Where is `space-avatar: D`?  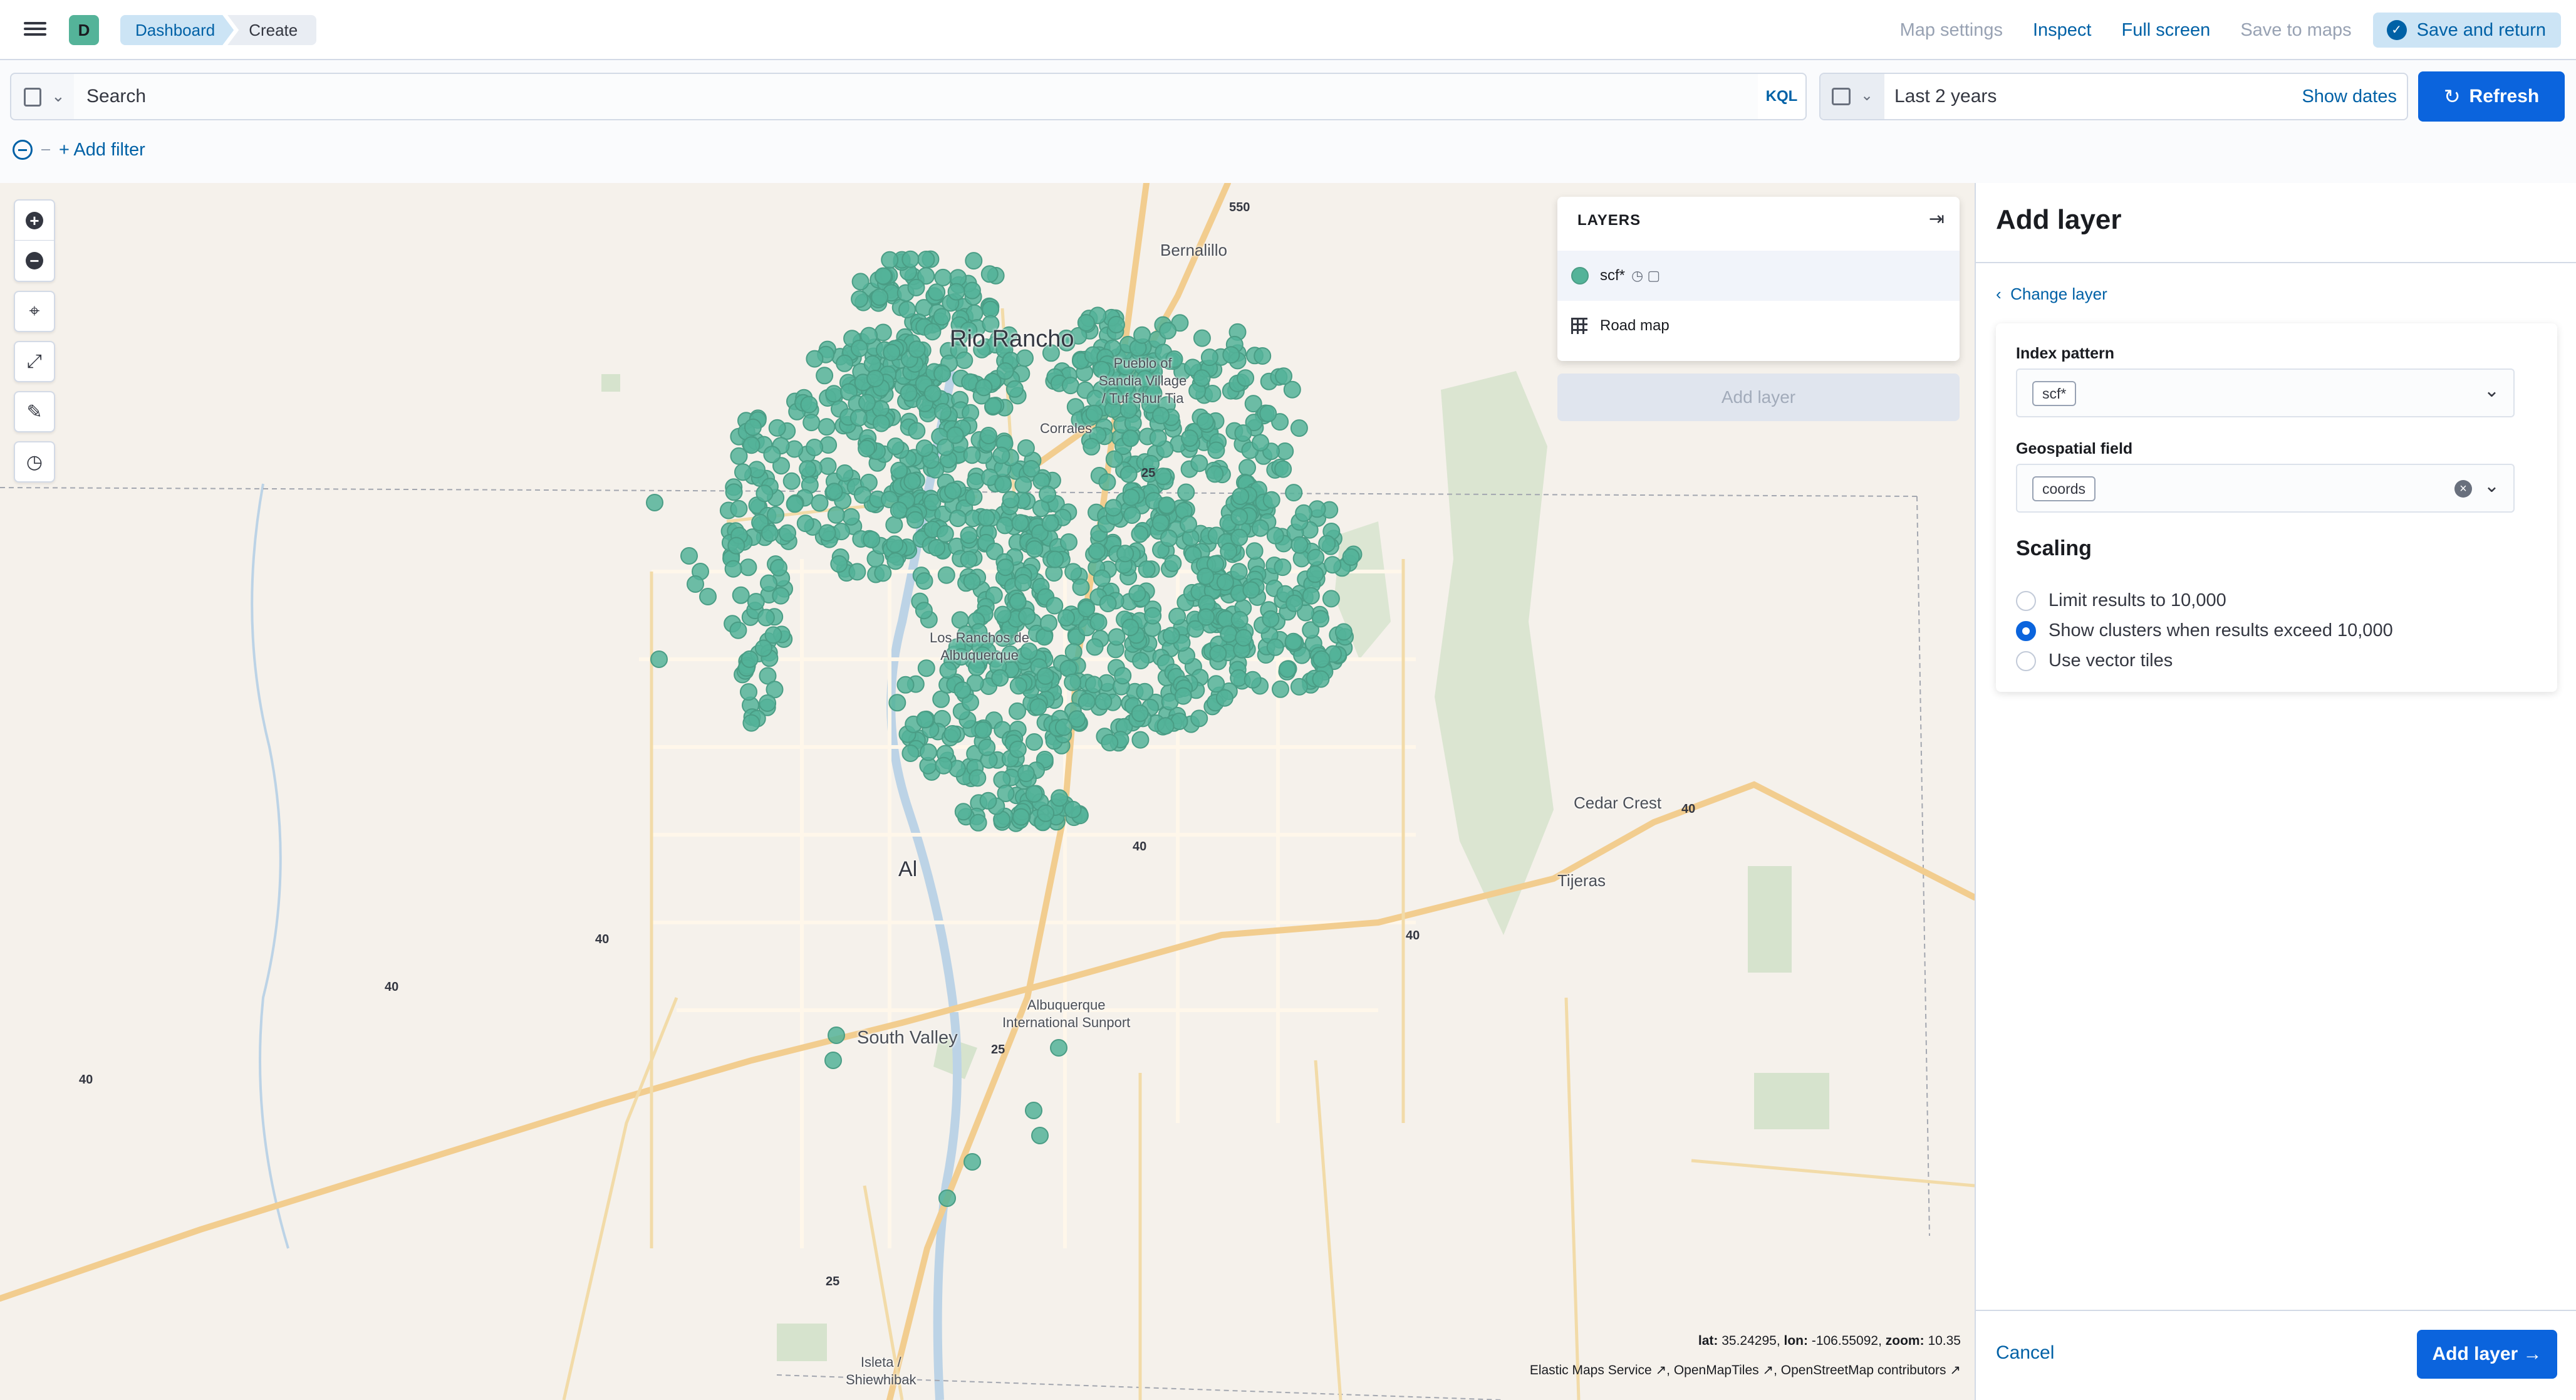
space-avatar: D is located at coordinates (84, 30).